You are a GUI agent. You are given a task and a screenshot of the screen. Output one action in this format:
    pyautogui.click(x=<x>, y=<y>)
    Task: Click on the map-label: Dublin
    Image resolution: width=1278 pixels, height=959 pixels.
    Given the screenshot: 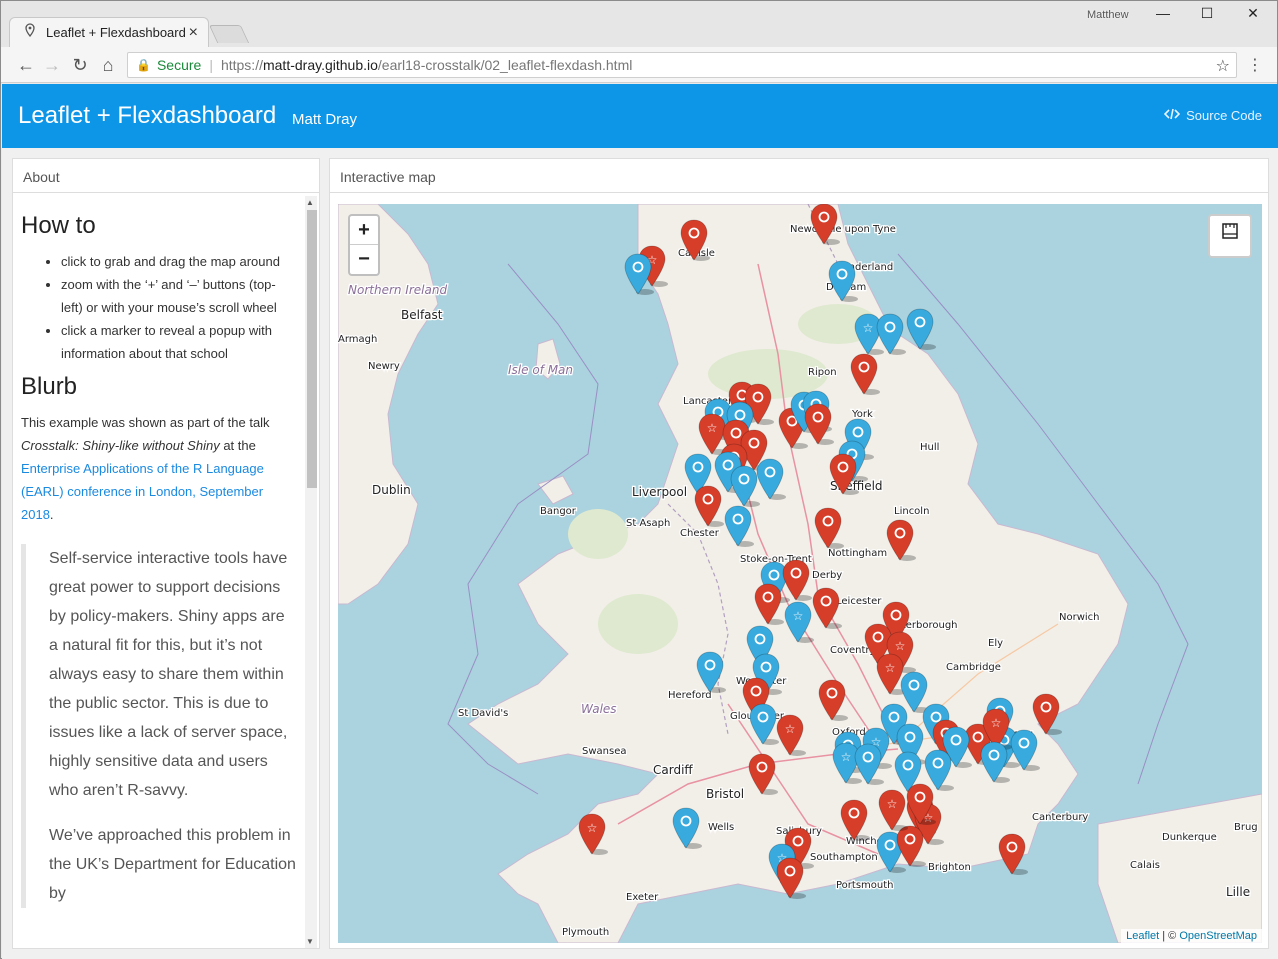 What is the action you would take?
    pyautogui.click(x=391, y=490)
    